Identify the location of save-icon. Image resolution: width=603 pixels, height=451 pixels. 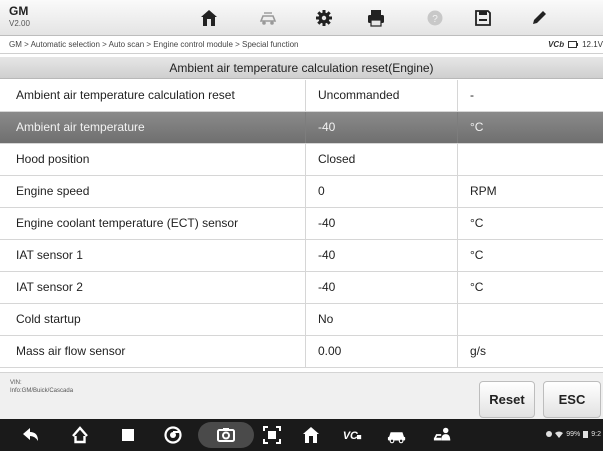
(483, 17).